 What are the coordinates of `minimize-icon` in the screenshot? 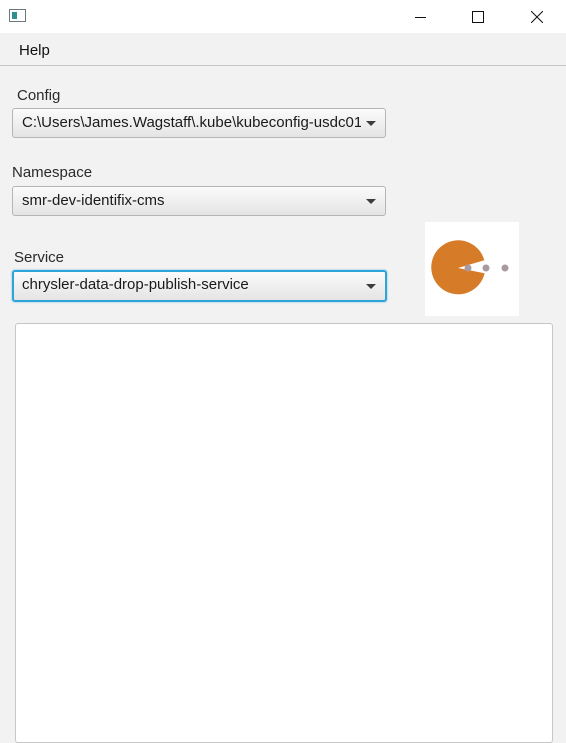 It's located at (420, 17).